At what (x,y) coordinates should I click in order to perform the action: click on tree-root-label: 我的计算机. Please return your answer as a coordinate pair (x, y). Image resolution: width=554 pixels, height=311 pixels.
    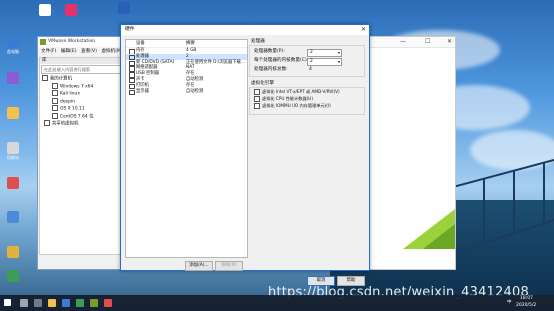
    Looking at the image, I should click on (61, 79).